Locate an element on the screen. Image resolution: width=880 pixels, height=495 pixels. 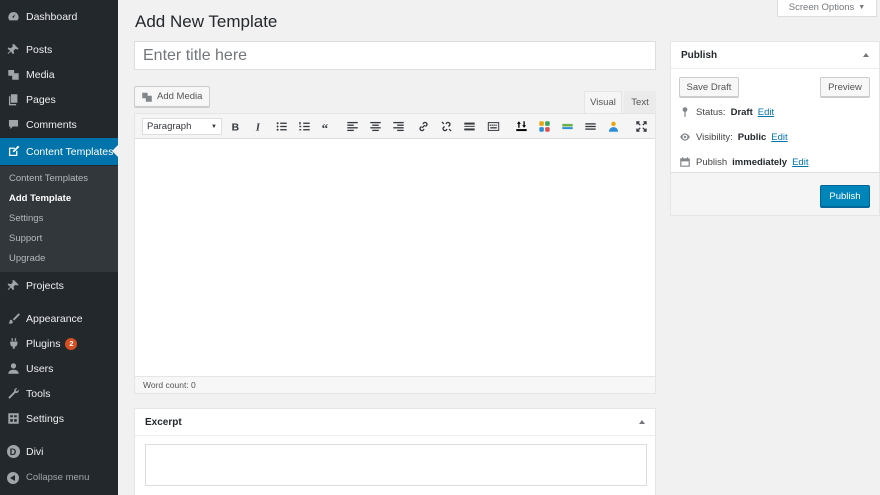
insert-shortcode-button is located at coordinates (521, 126).